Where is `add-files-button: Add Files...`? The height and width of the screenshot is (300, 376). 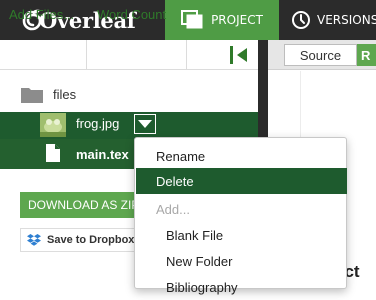 add-files-button: Add Files... is located at coordinates (41, 14).